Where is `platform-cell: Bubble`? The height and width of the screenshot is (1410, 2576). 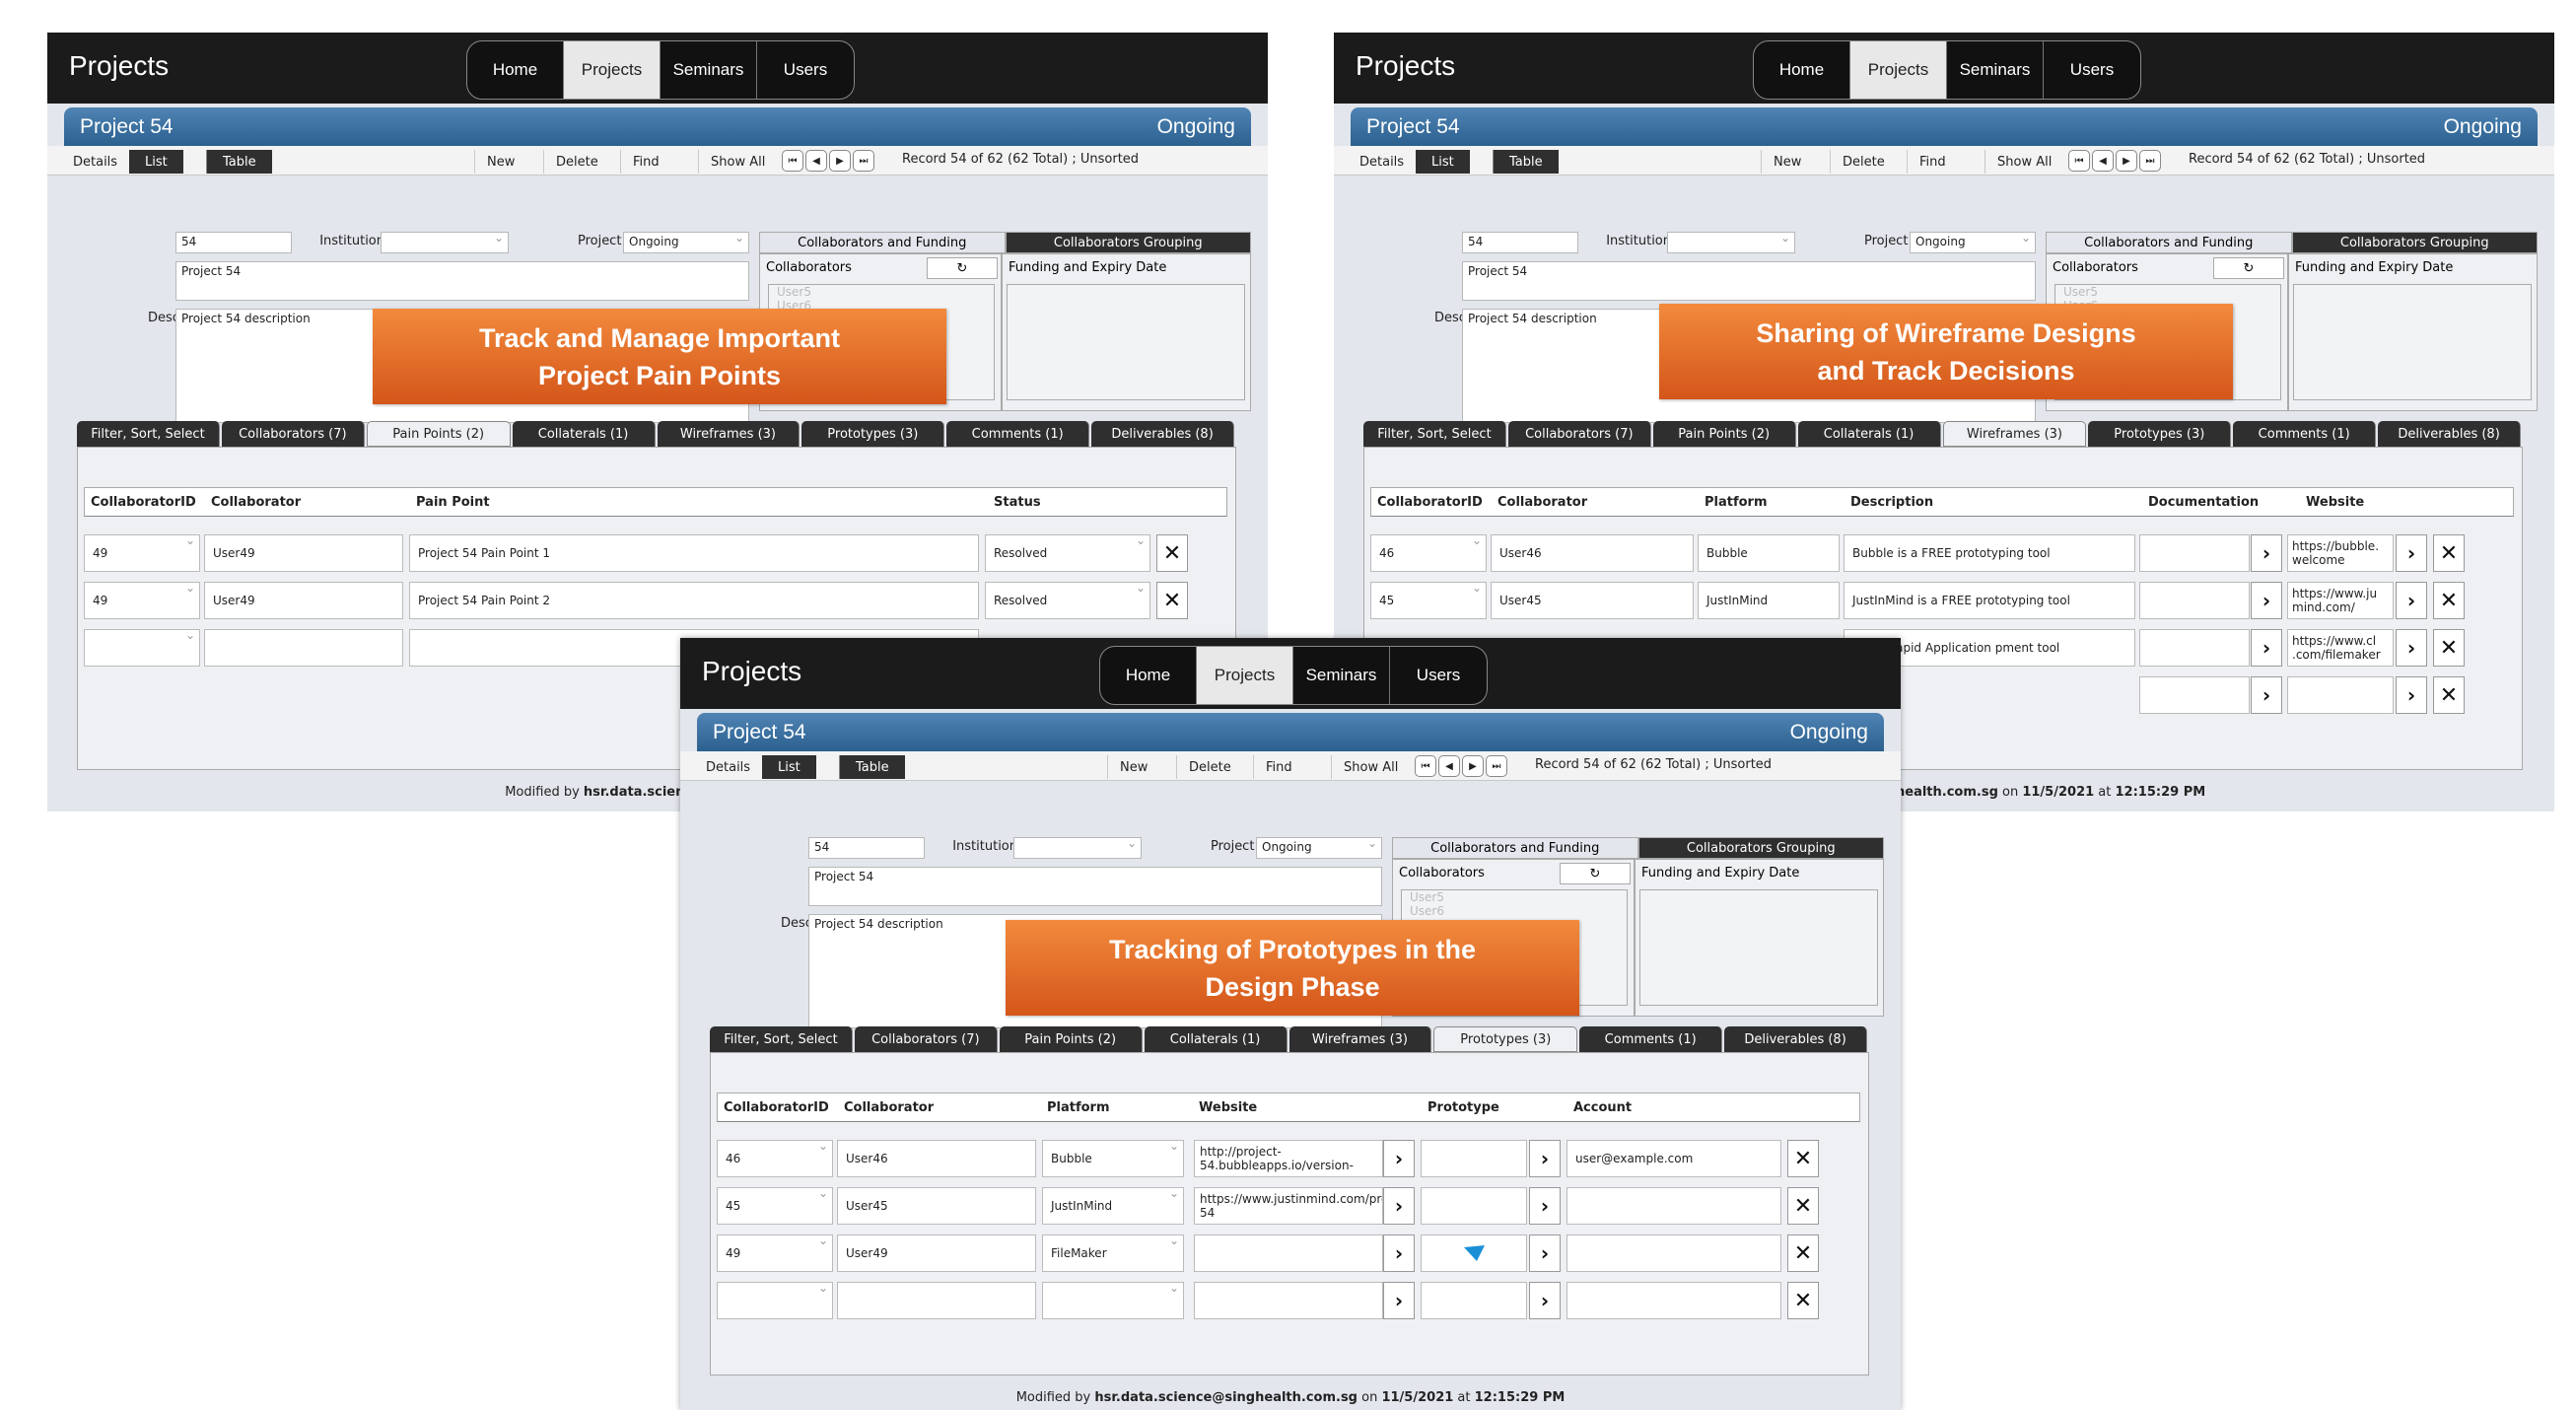
platform-cell: Bubble is located at coordinates (1769, 553).